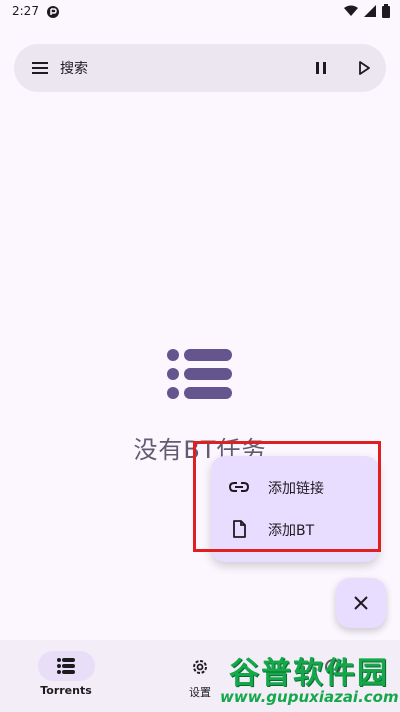  What do you see at coordinates (321, 68) in the screenshot?
I see `pause-icon` at bounding box center [321, 68].